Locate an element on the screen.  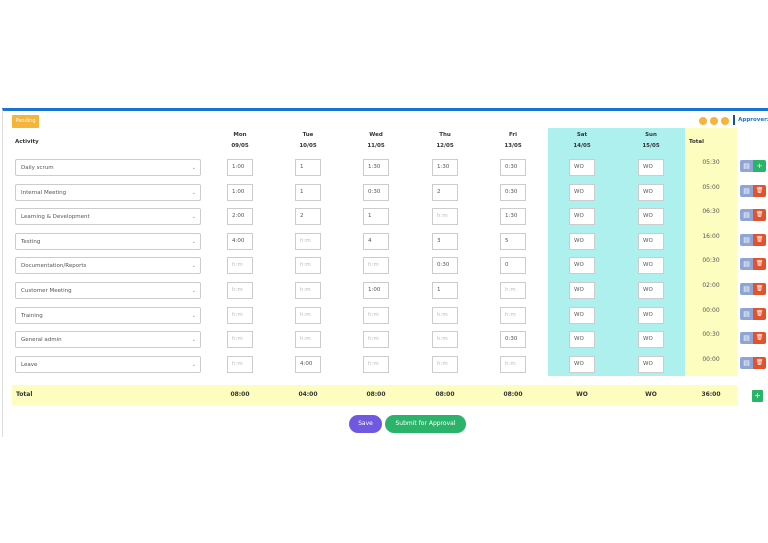
hours-input-wed: 1 is located at coordinates (376, 217).